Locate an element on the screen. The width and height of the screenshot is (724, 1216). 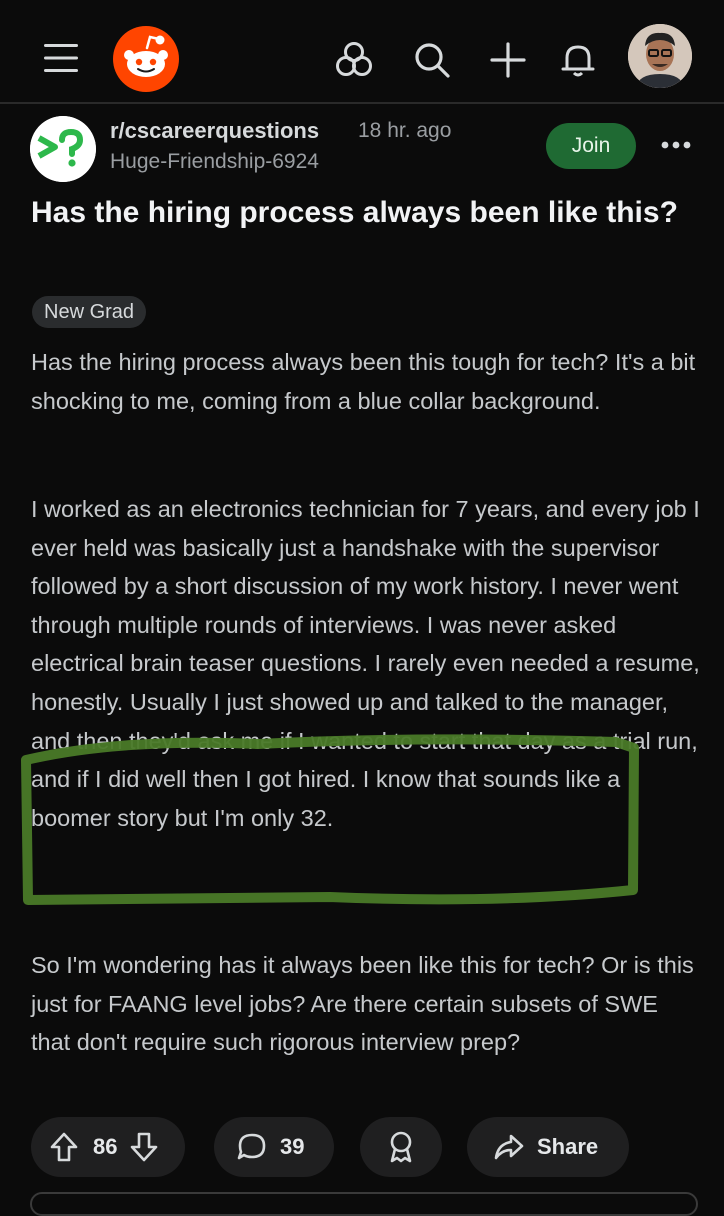
comment-bubble-icon is located at coordinates (251, 1146).